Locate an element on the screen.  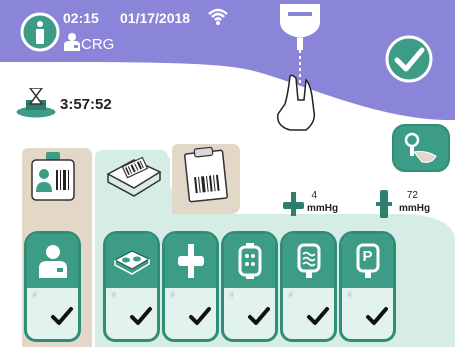
clipboard-barcode-icon is located at coordinates (206, 174).